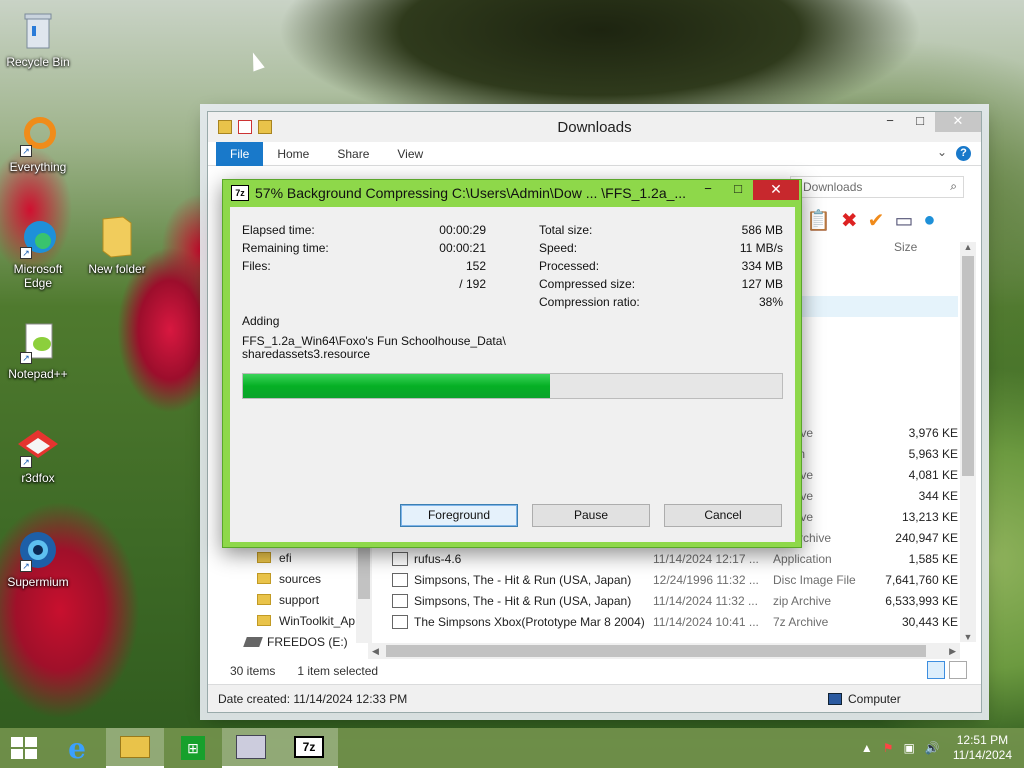 This screenshot has width=1024, height=768. I want to click on maximize-button: □, so click(920, 122).